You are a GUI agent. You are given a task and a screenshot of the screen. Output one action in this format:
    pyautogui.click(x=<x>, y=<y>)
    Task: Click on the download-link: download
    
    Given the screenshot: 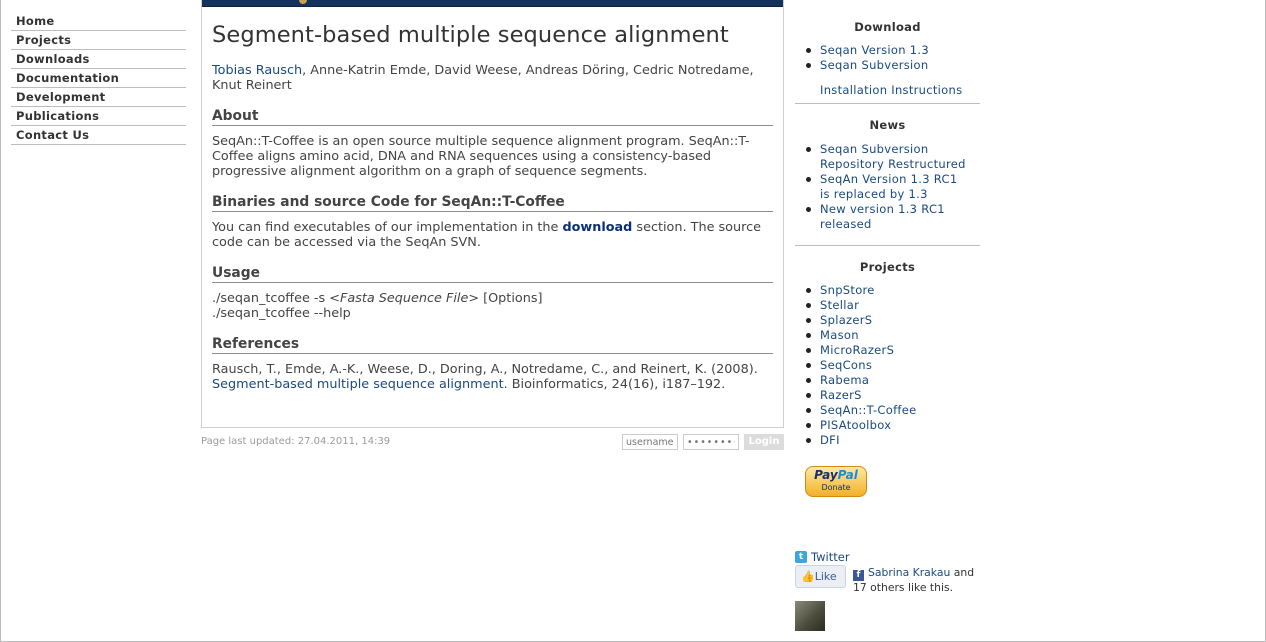 What is the action you would take?
    pyautogui.click(x=597, y=227)
    